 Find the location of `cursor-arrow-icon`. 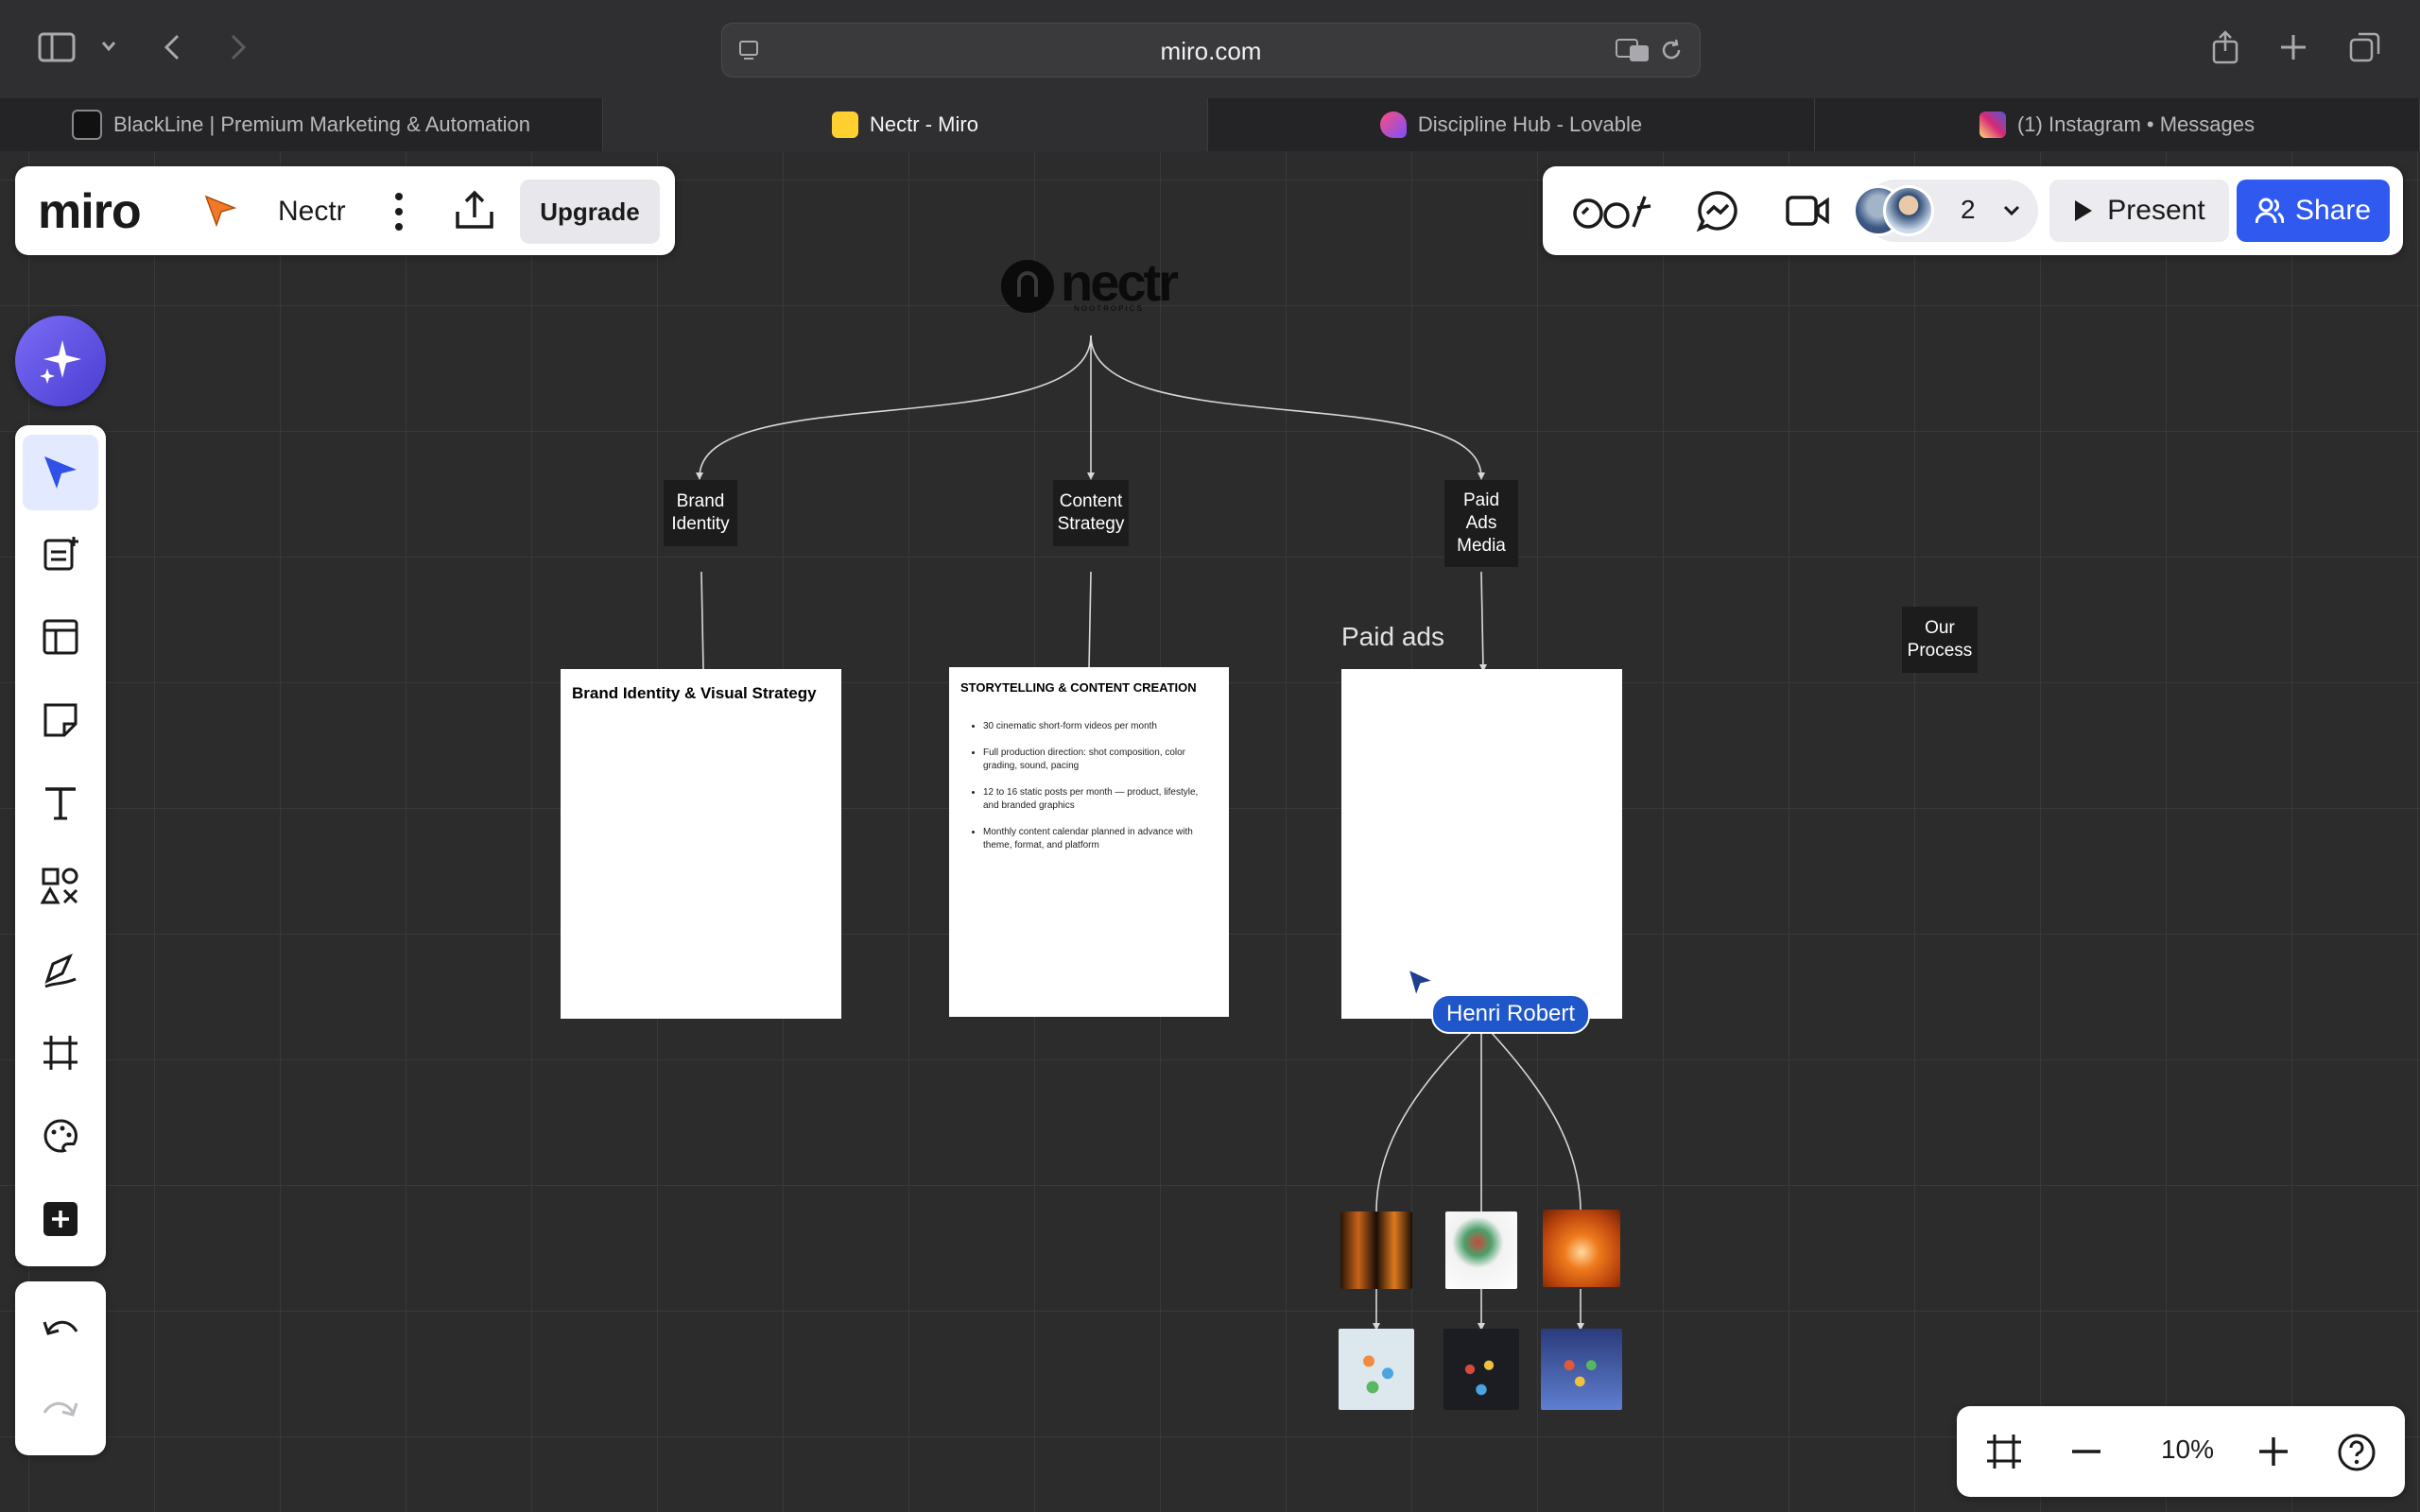

cursor-arrow-icon is located at coordinates (60, 472).